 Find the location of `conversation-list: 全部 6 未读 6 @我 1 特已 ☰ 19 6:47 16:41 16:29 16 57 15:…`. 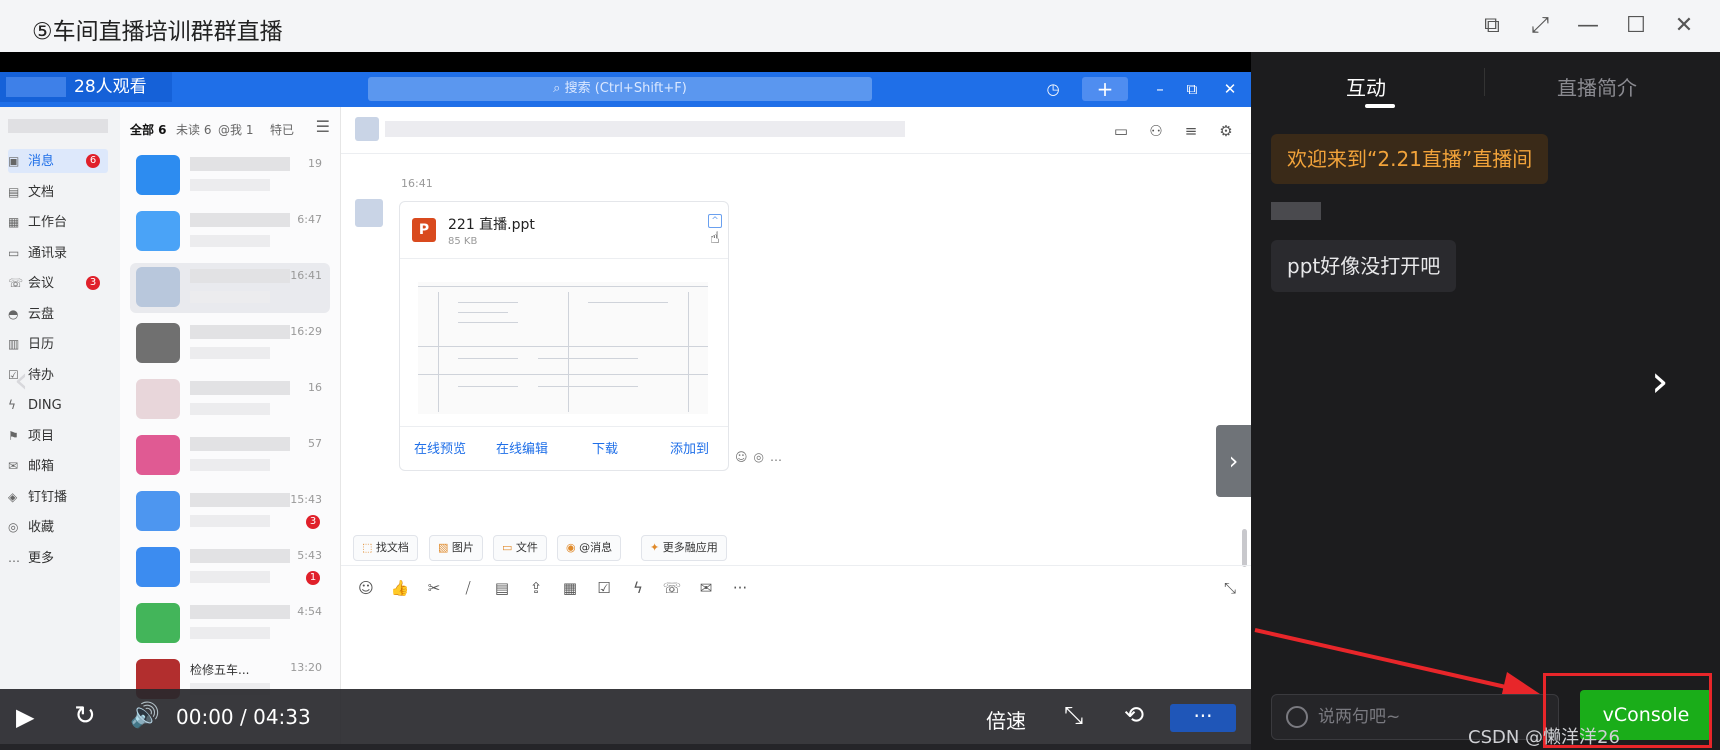

conversation-list: 全部 6 未读 6 @我 1 特已 ☰ 19 6:47 16:41 16:29 16 57 15:… is located at coordinates (230, 425).